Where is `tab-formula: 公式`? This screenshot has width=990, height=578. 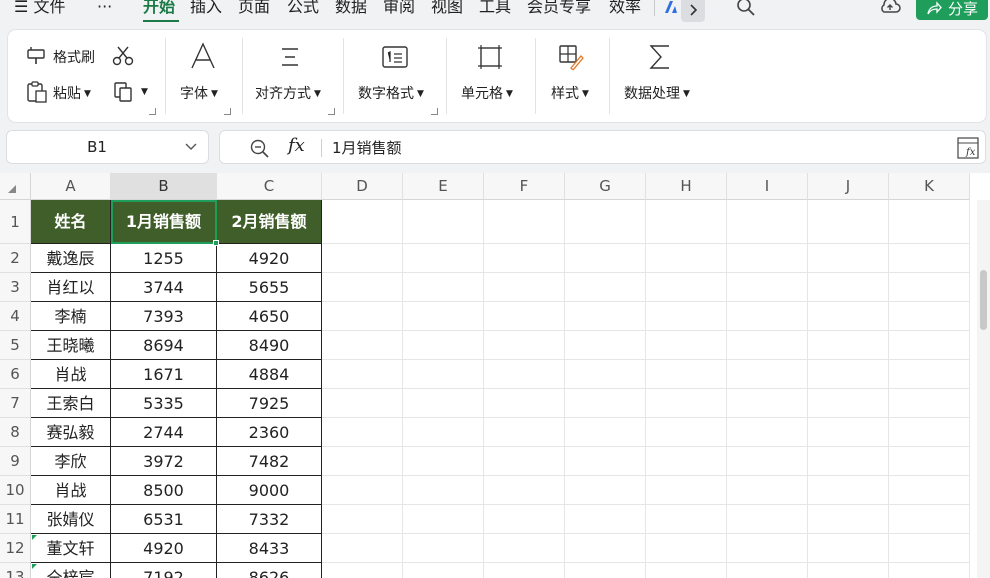 tab-formula: 公式 is located at coordinates (303, 9).